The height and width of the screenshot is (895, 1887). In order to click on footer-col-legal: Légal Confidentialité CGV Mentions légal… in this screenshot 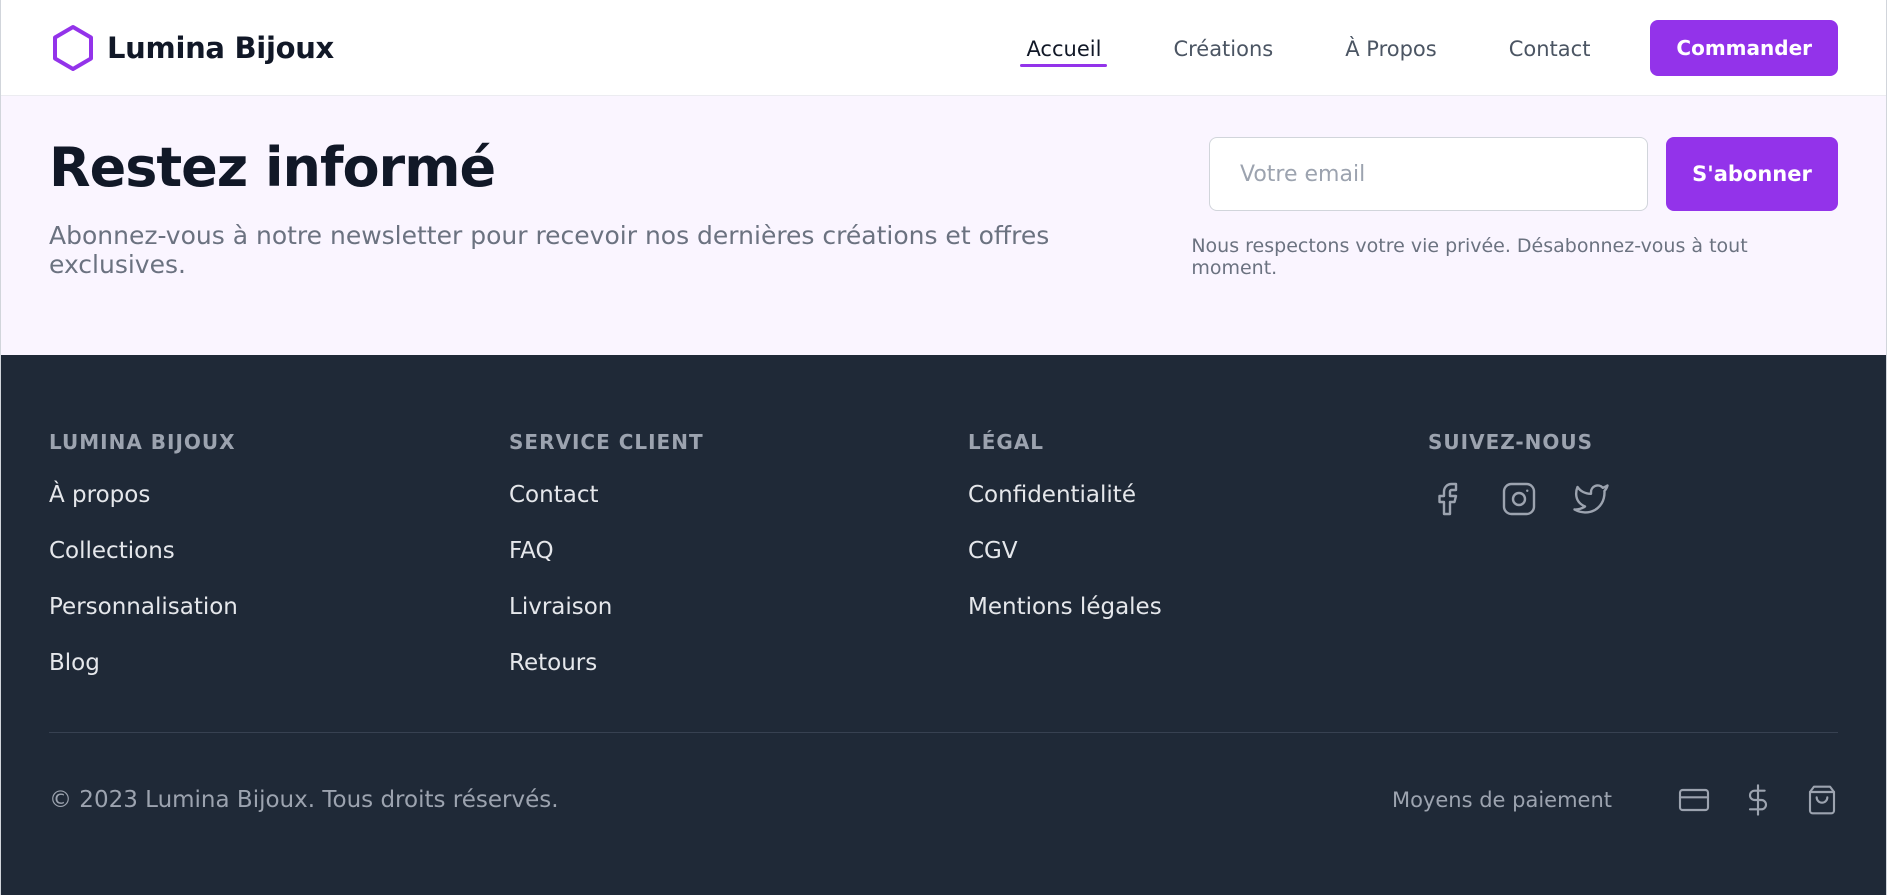, I will do `click(1198, 568)`.